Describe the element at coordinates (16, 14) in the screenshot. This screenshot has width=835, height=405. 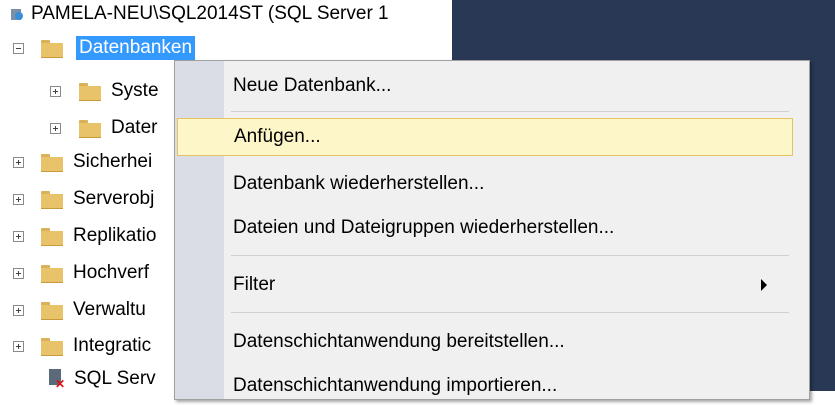
I see `server-icon` at that location.